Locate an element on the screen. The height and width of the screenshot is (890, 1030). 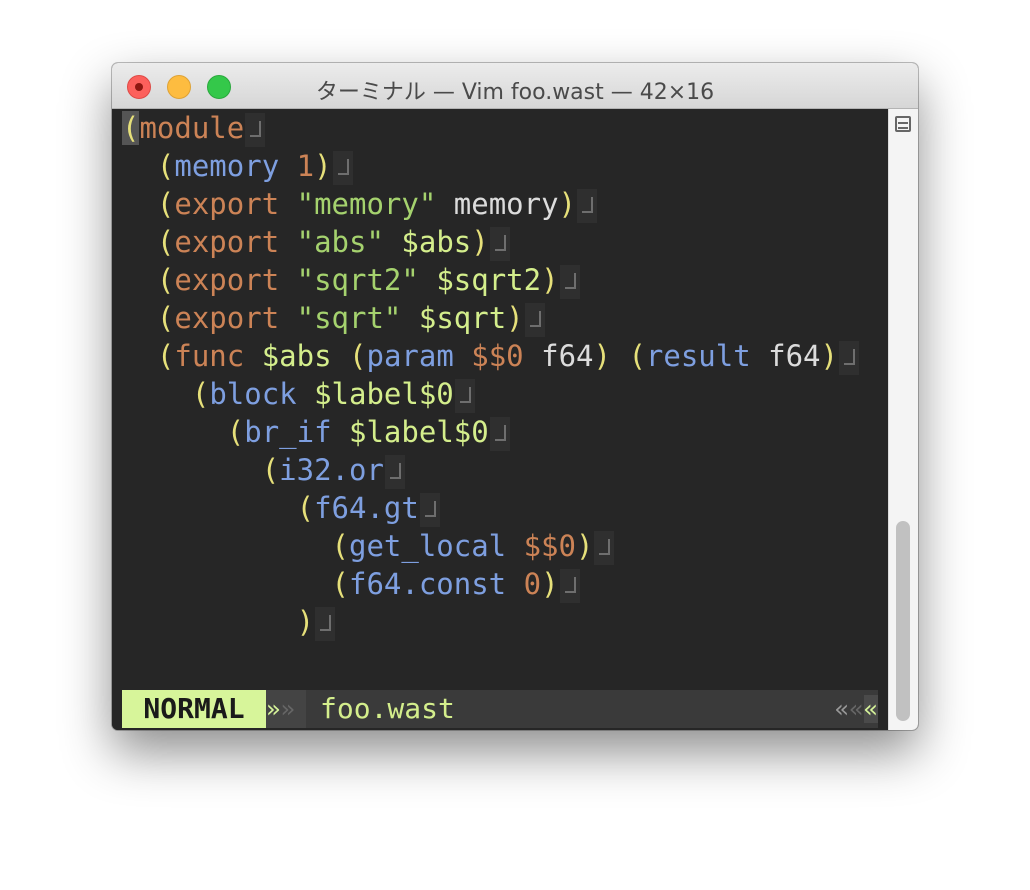
code-token: module is located at coordinates (192, 128).